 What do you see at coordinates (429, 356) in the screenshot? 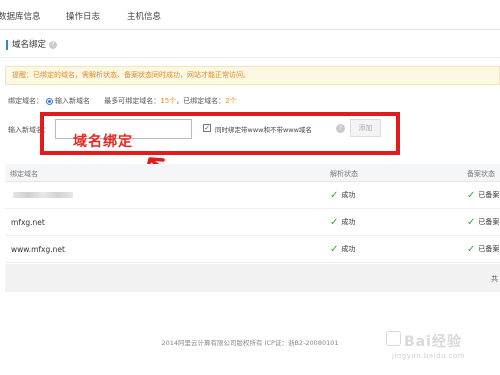
I see `watermark-subtitle: jingyan.baidu.com` at bounding box center [429, 356].